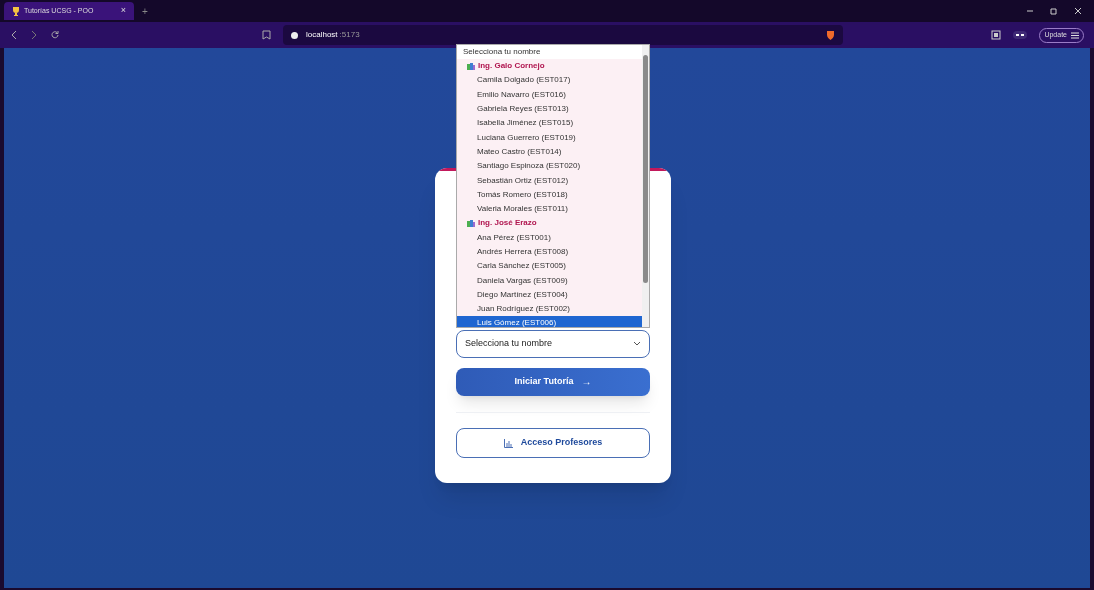 This screenshot has height=590, width=1094. What do you see at coordinates (553, 443) in the screenshot?
I see `teacher-access-button: Acceso Profesores` at bounding box center [553, 443].